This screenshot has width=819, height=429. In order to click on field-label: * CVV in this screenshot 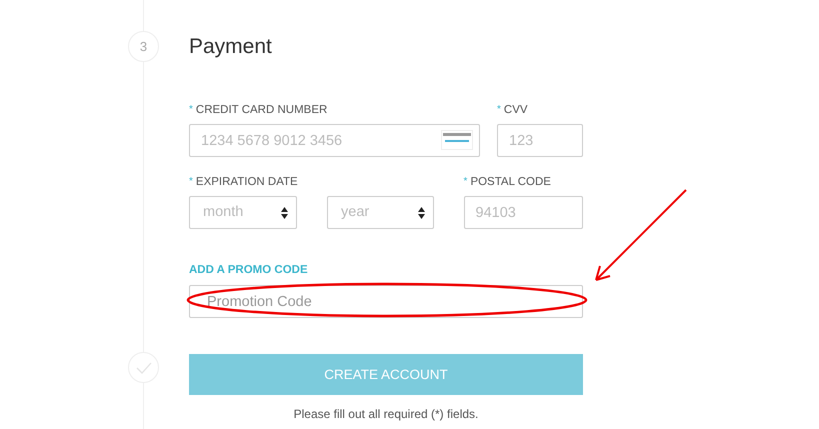, I will do `click(513, 110)`.